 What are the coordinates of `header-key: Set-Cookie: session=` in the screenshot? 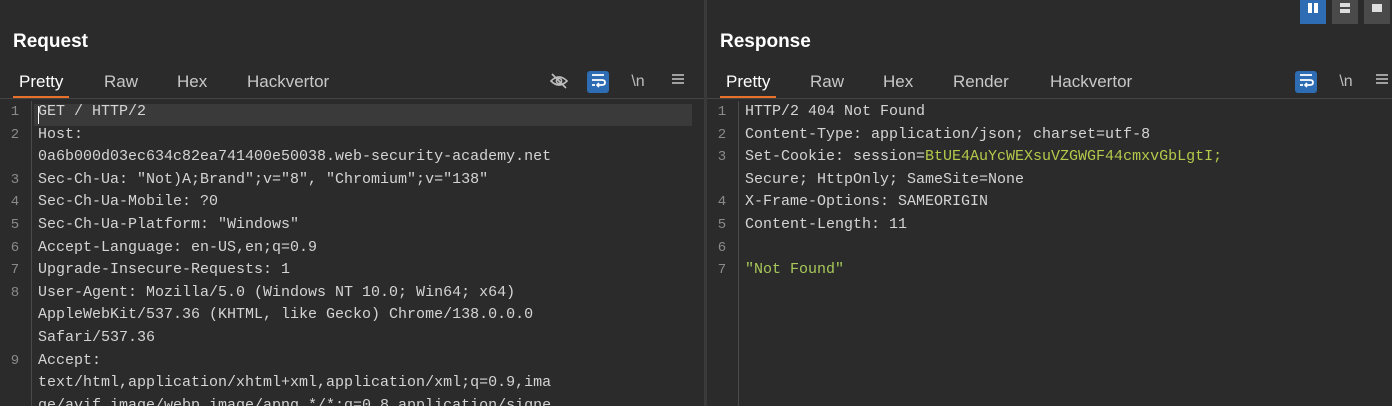 It's located at (835, 157).